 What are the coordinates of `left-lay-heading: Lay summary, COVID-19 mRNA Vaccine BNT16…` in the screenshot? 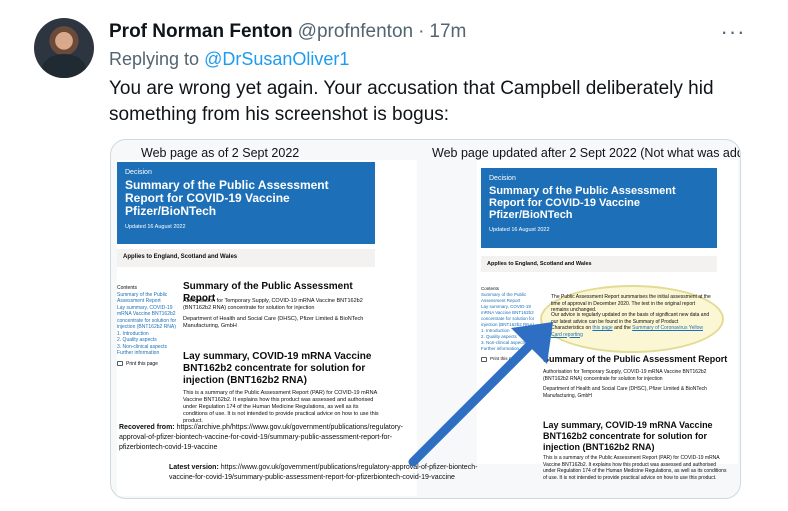 It's located at (277, 368).